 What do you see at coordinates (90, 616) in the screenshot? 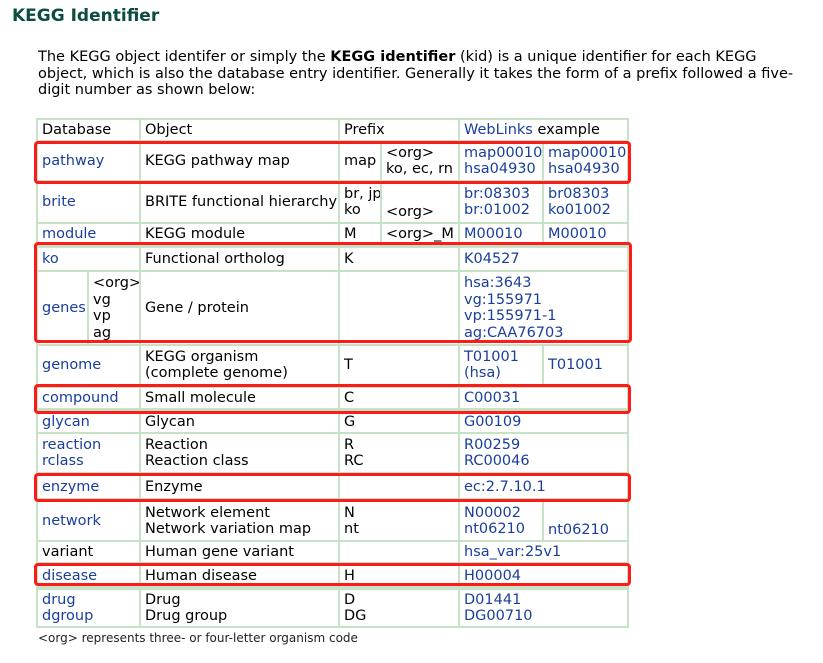
I see `dgroup-link: dgroup` at bounding box center [90, 616].